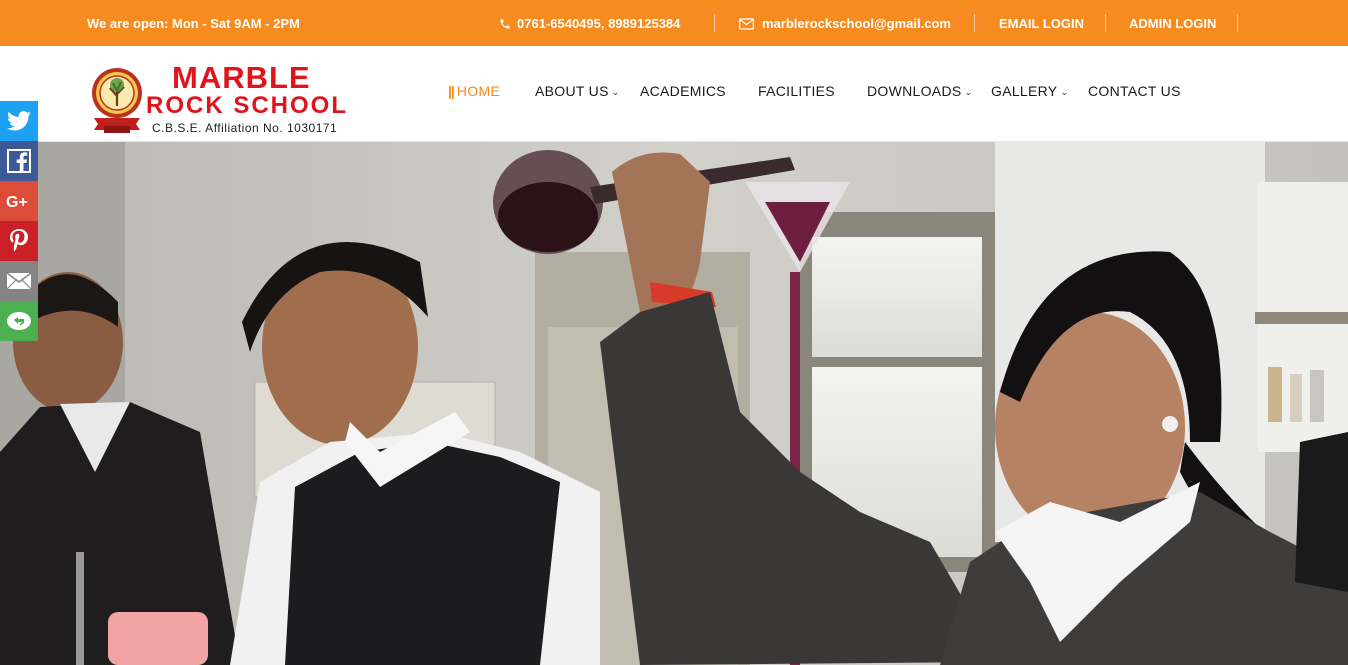 This screenshot has height=665, width=1348. I want to click on admin-login-link: ADMIN LOGIN, so click(1172, 23).